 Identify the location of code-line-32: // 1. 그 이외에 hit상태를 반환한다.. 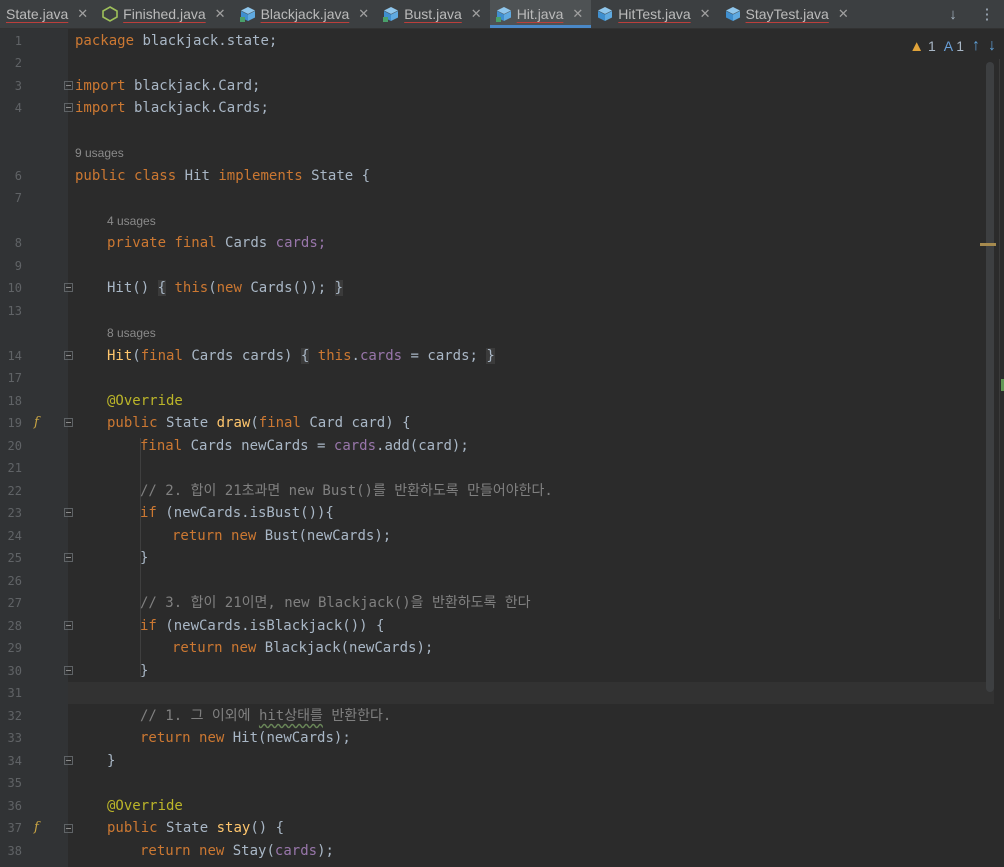
(266, 716).